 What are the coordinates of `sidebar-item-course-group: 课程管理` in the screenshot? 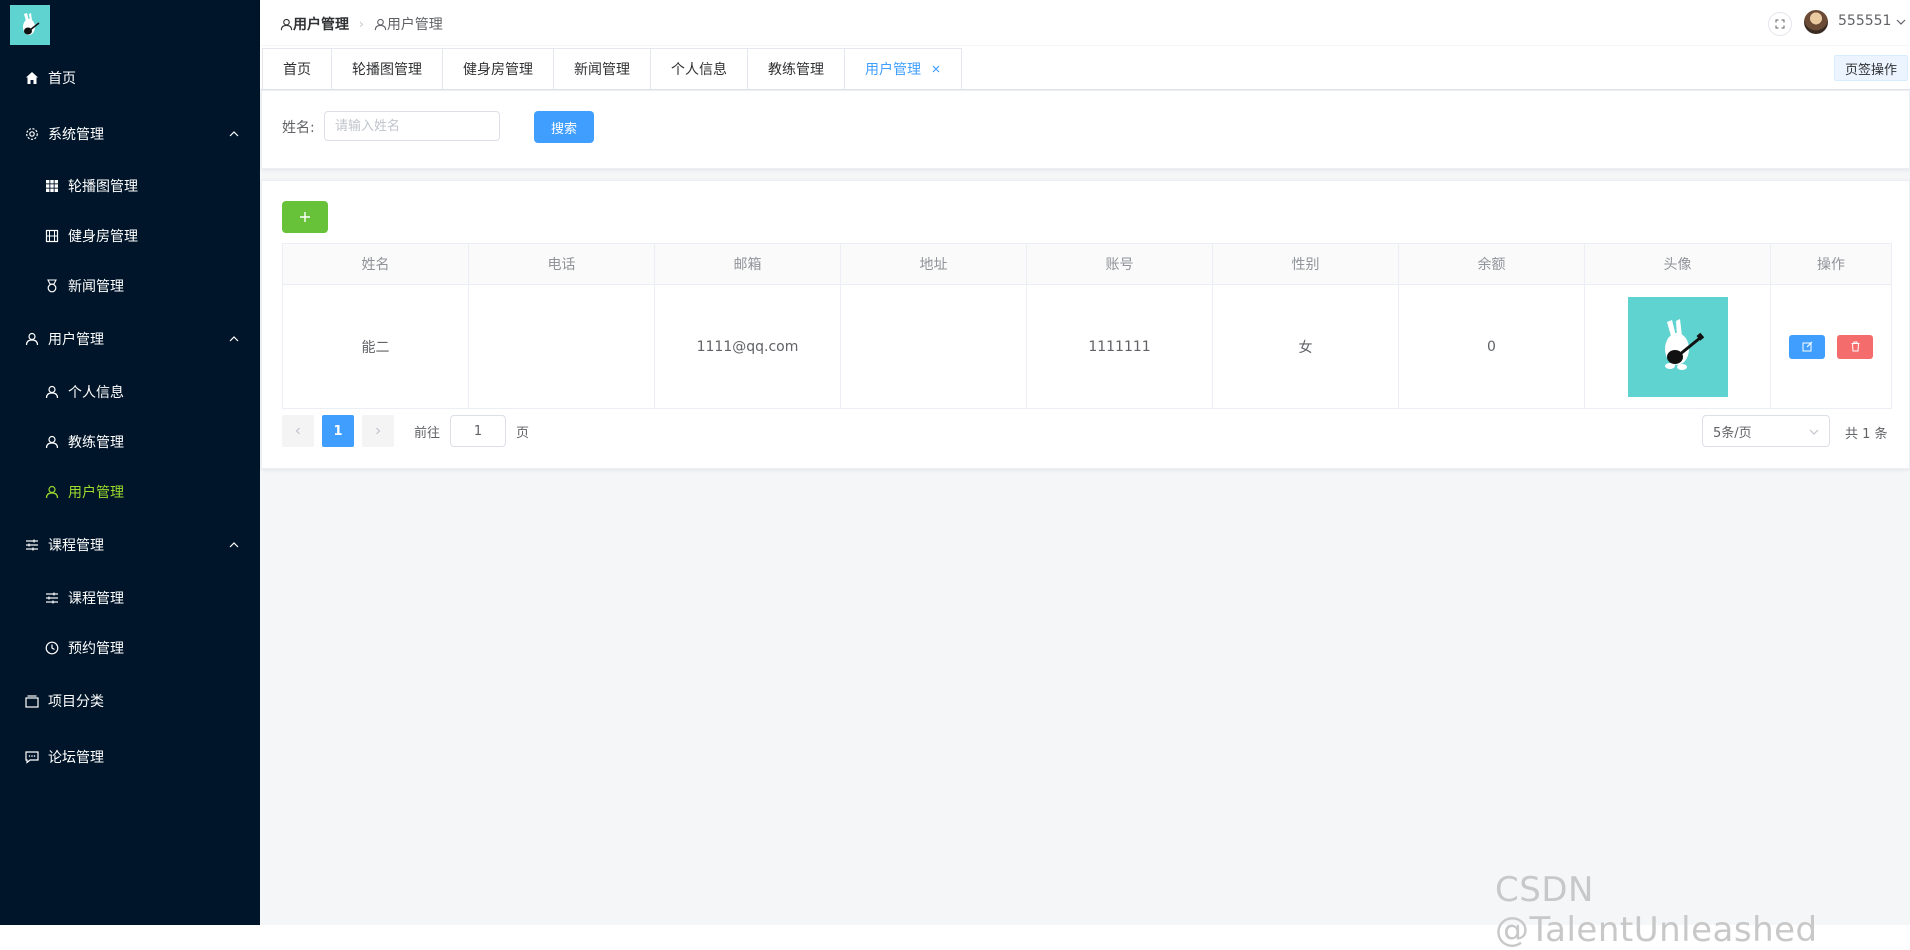 It's located at (130, 545).